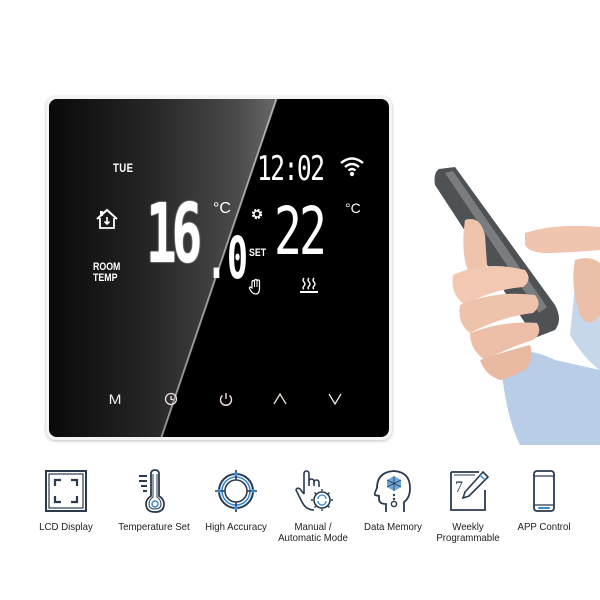 Image resolution: width=600 pixels, height=600 pixels. I want to click on room-label-line2: TEMP, so click(105, 278).